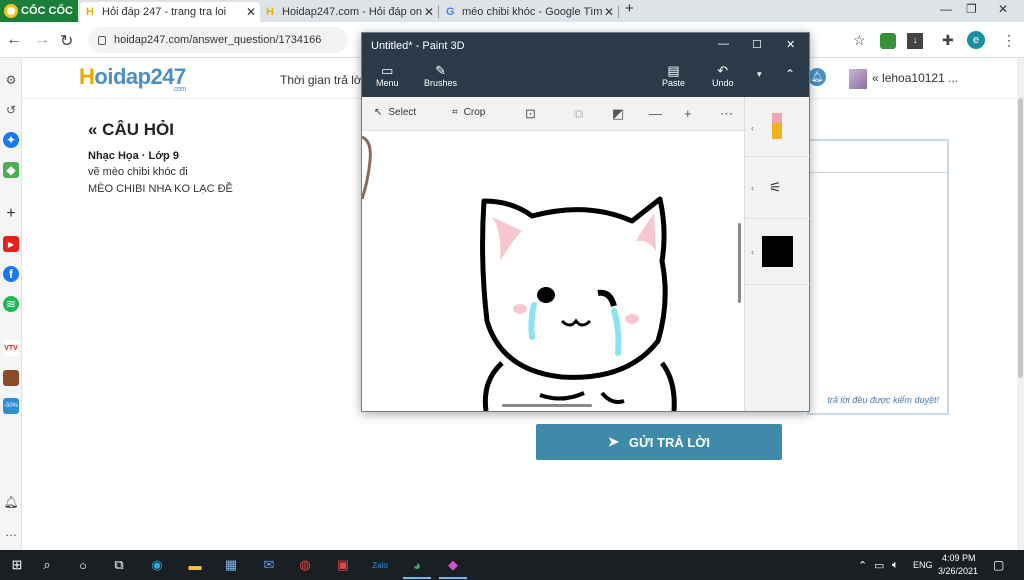  I want to click on game-icon: ◆, so click(11, 170).